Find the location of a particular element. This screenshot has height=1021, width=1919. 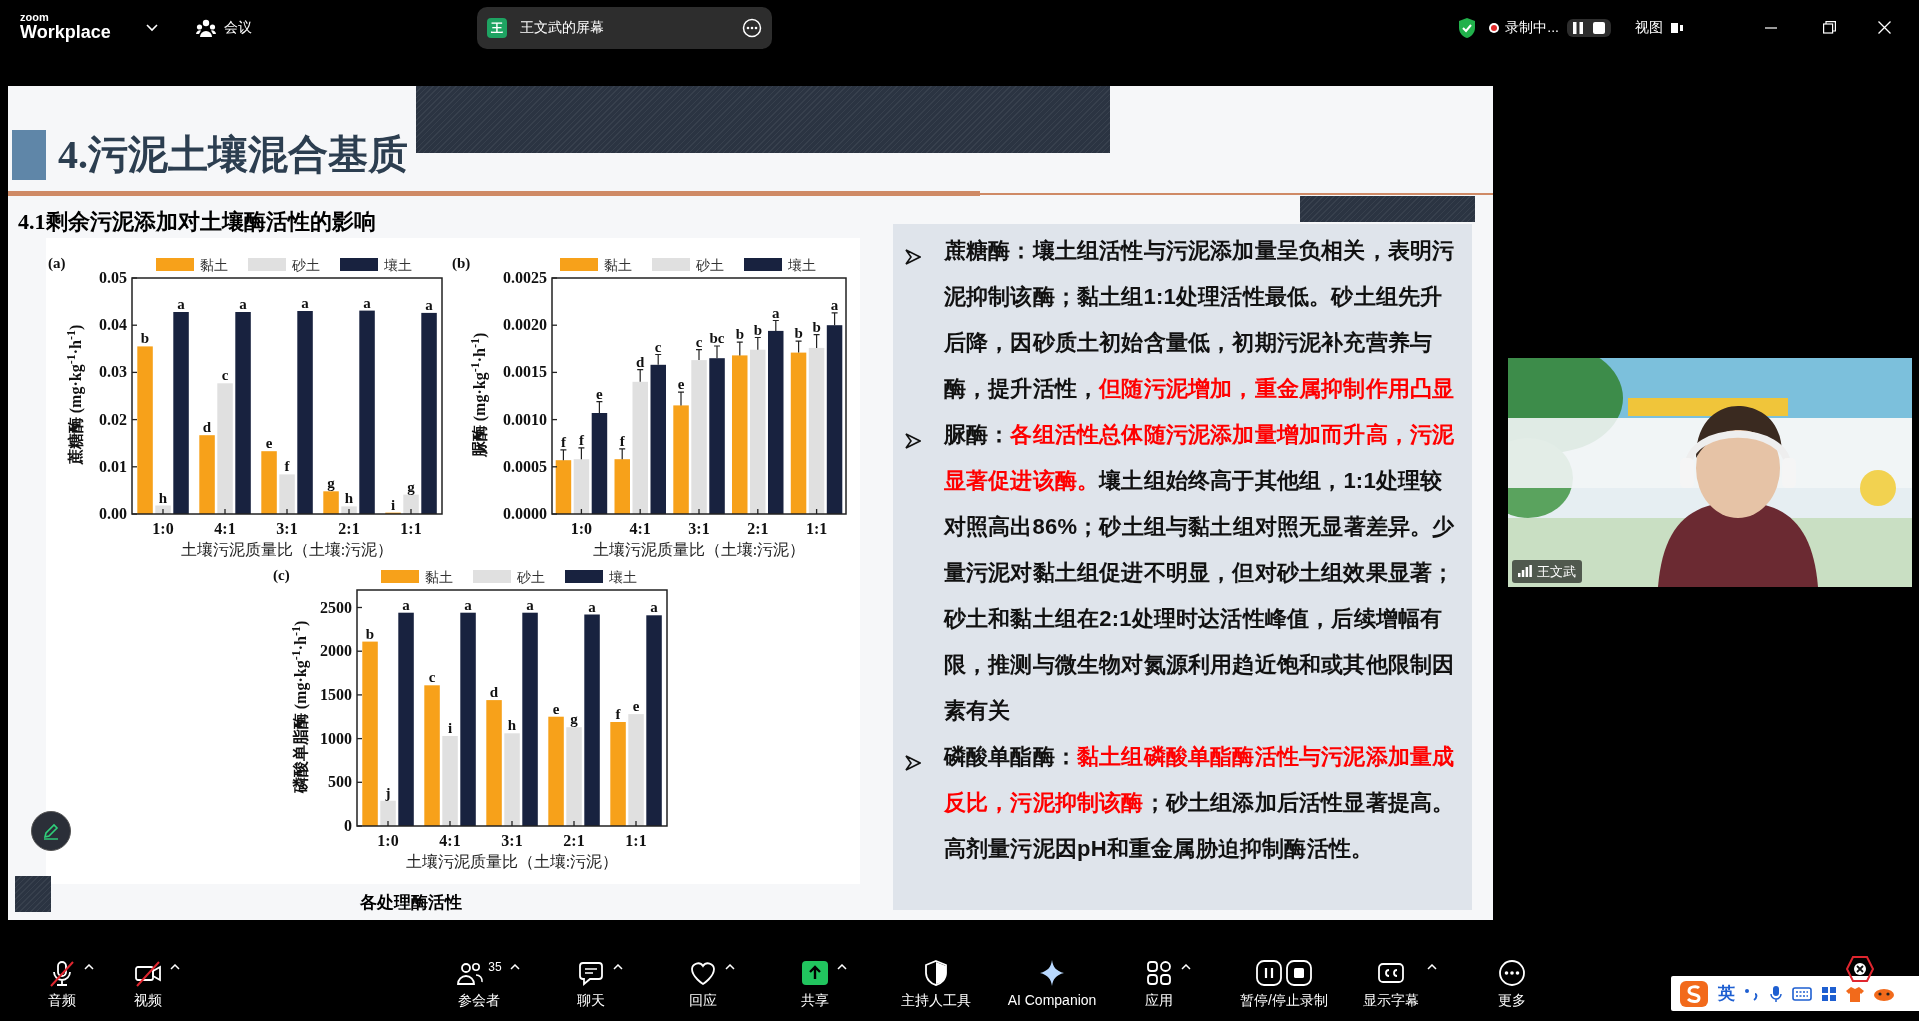

tick-label: 0.01 is located at coordinates (113, 466).